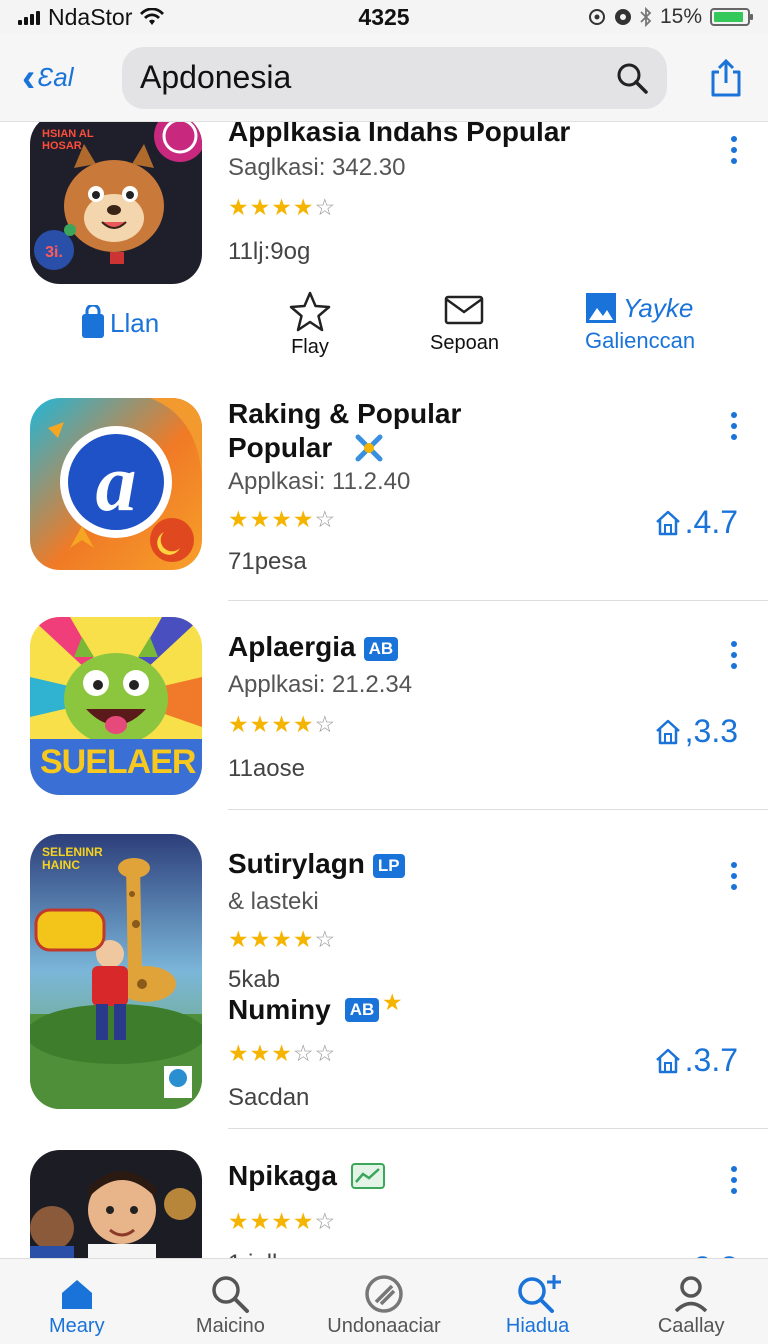 This screenshot has width=768, height=1344. I want to click on star-rating: ★★★☆☆, so click(282, 1053).